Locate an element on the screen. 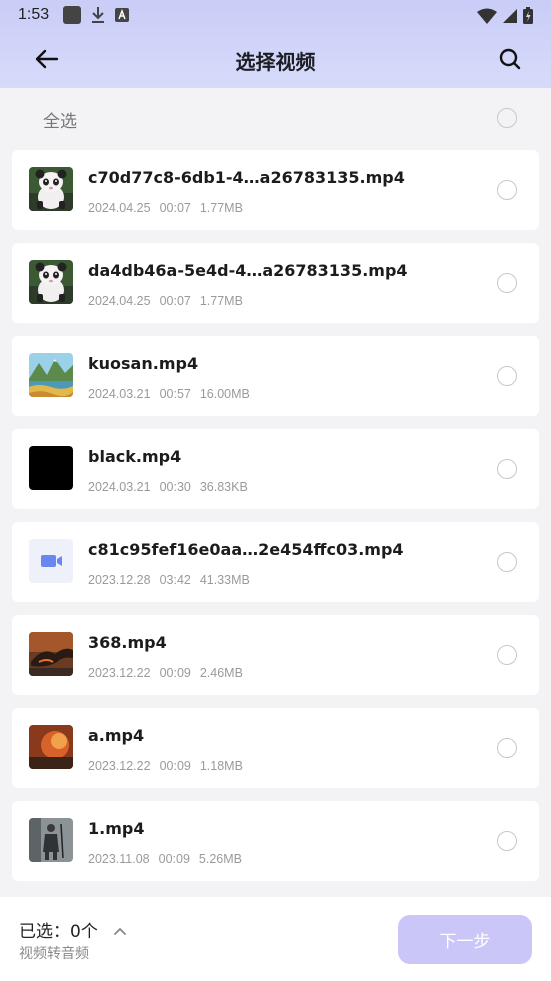  video-meta: 2024.03.21 00:30 36.83KB is located at coordinates (172, 487).